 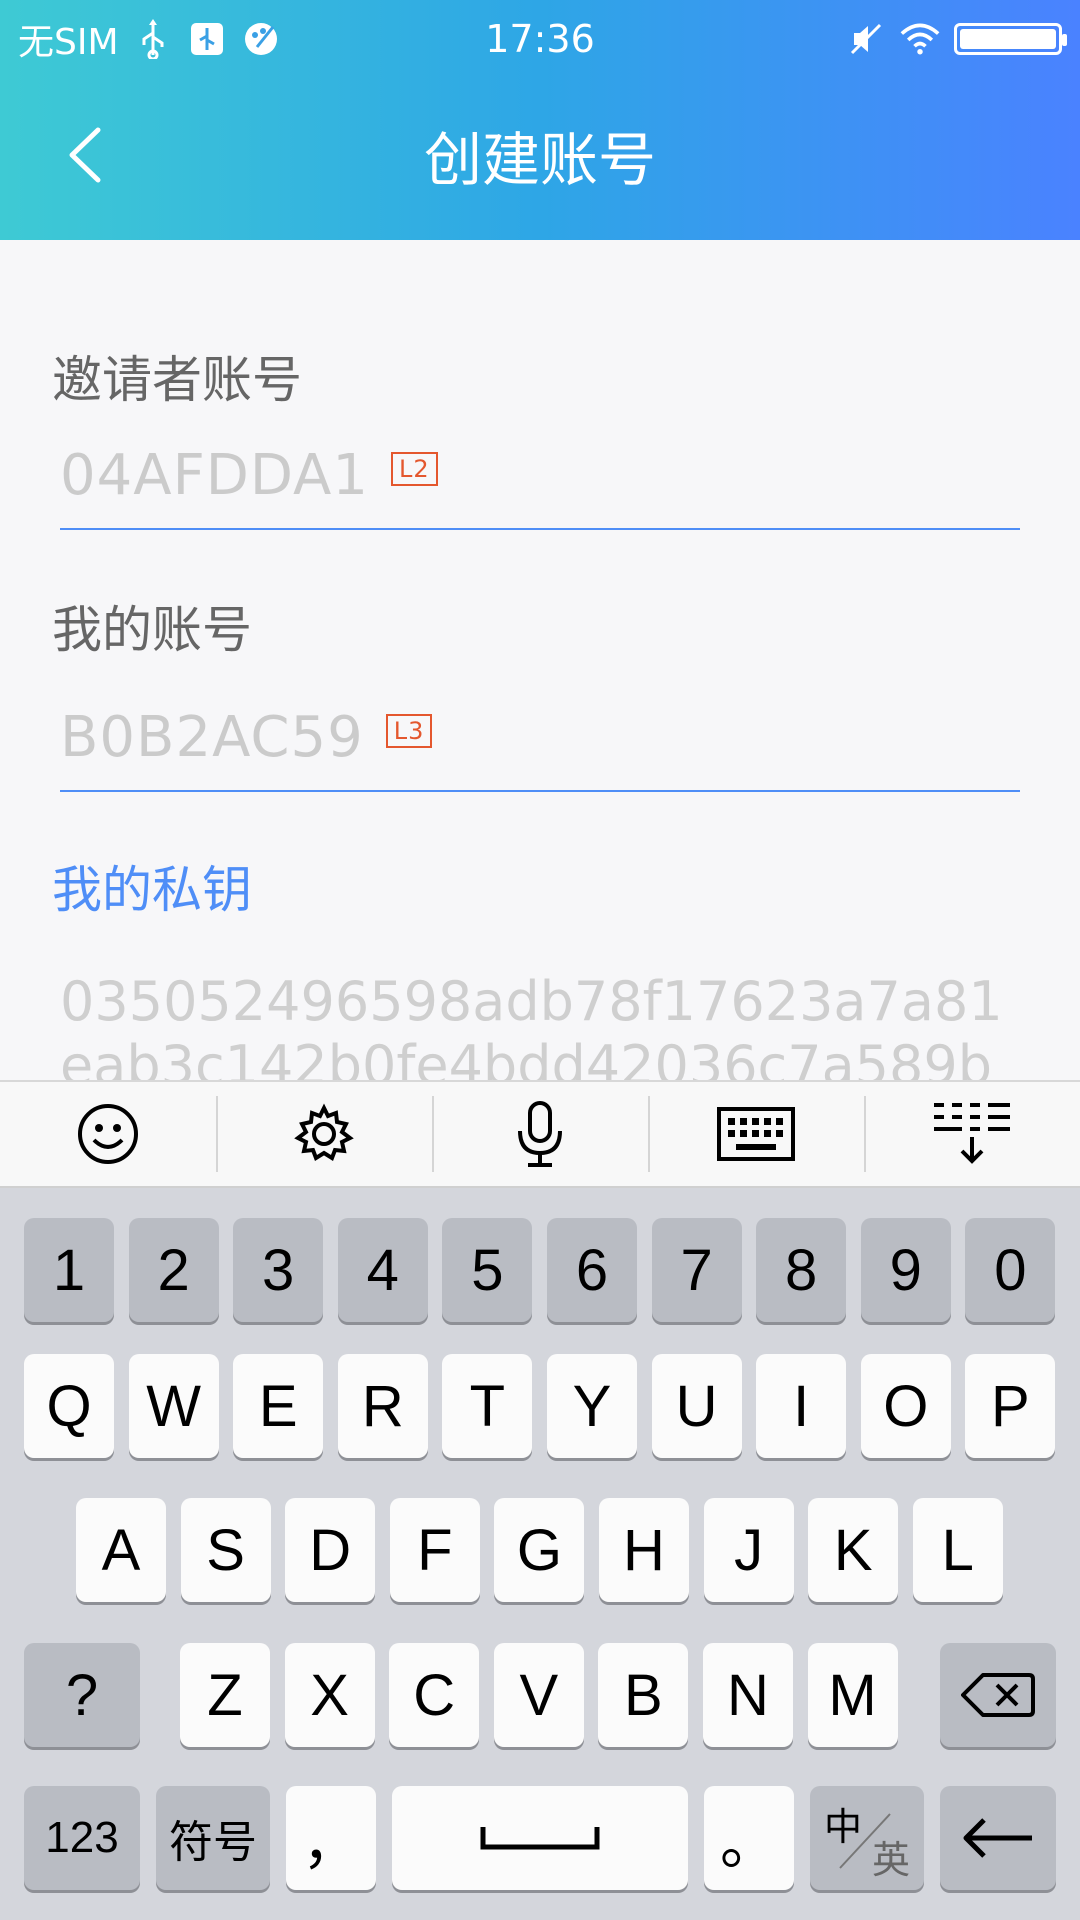 What do you see at coordinates (153, 39) in the screenshot?
I see `usb-icon` at bounding box center [153, 39].